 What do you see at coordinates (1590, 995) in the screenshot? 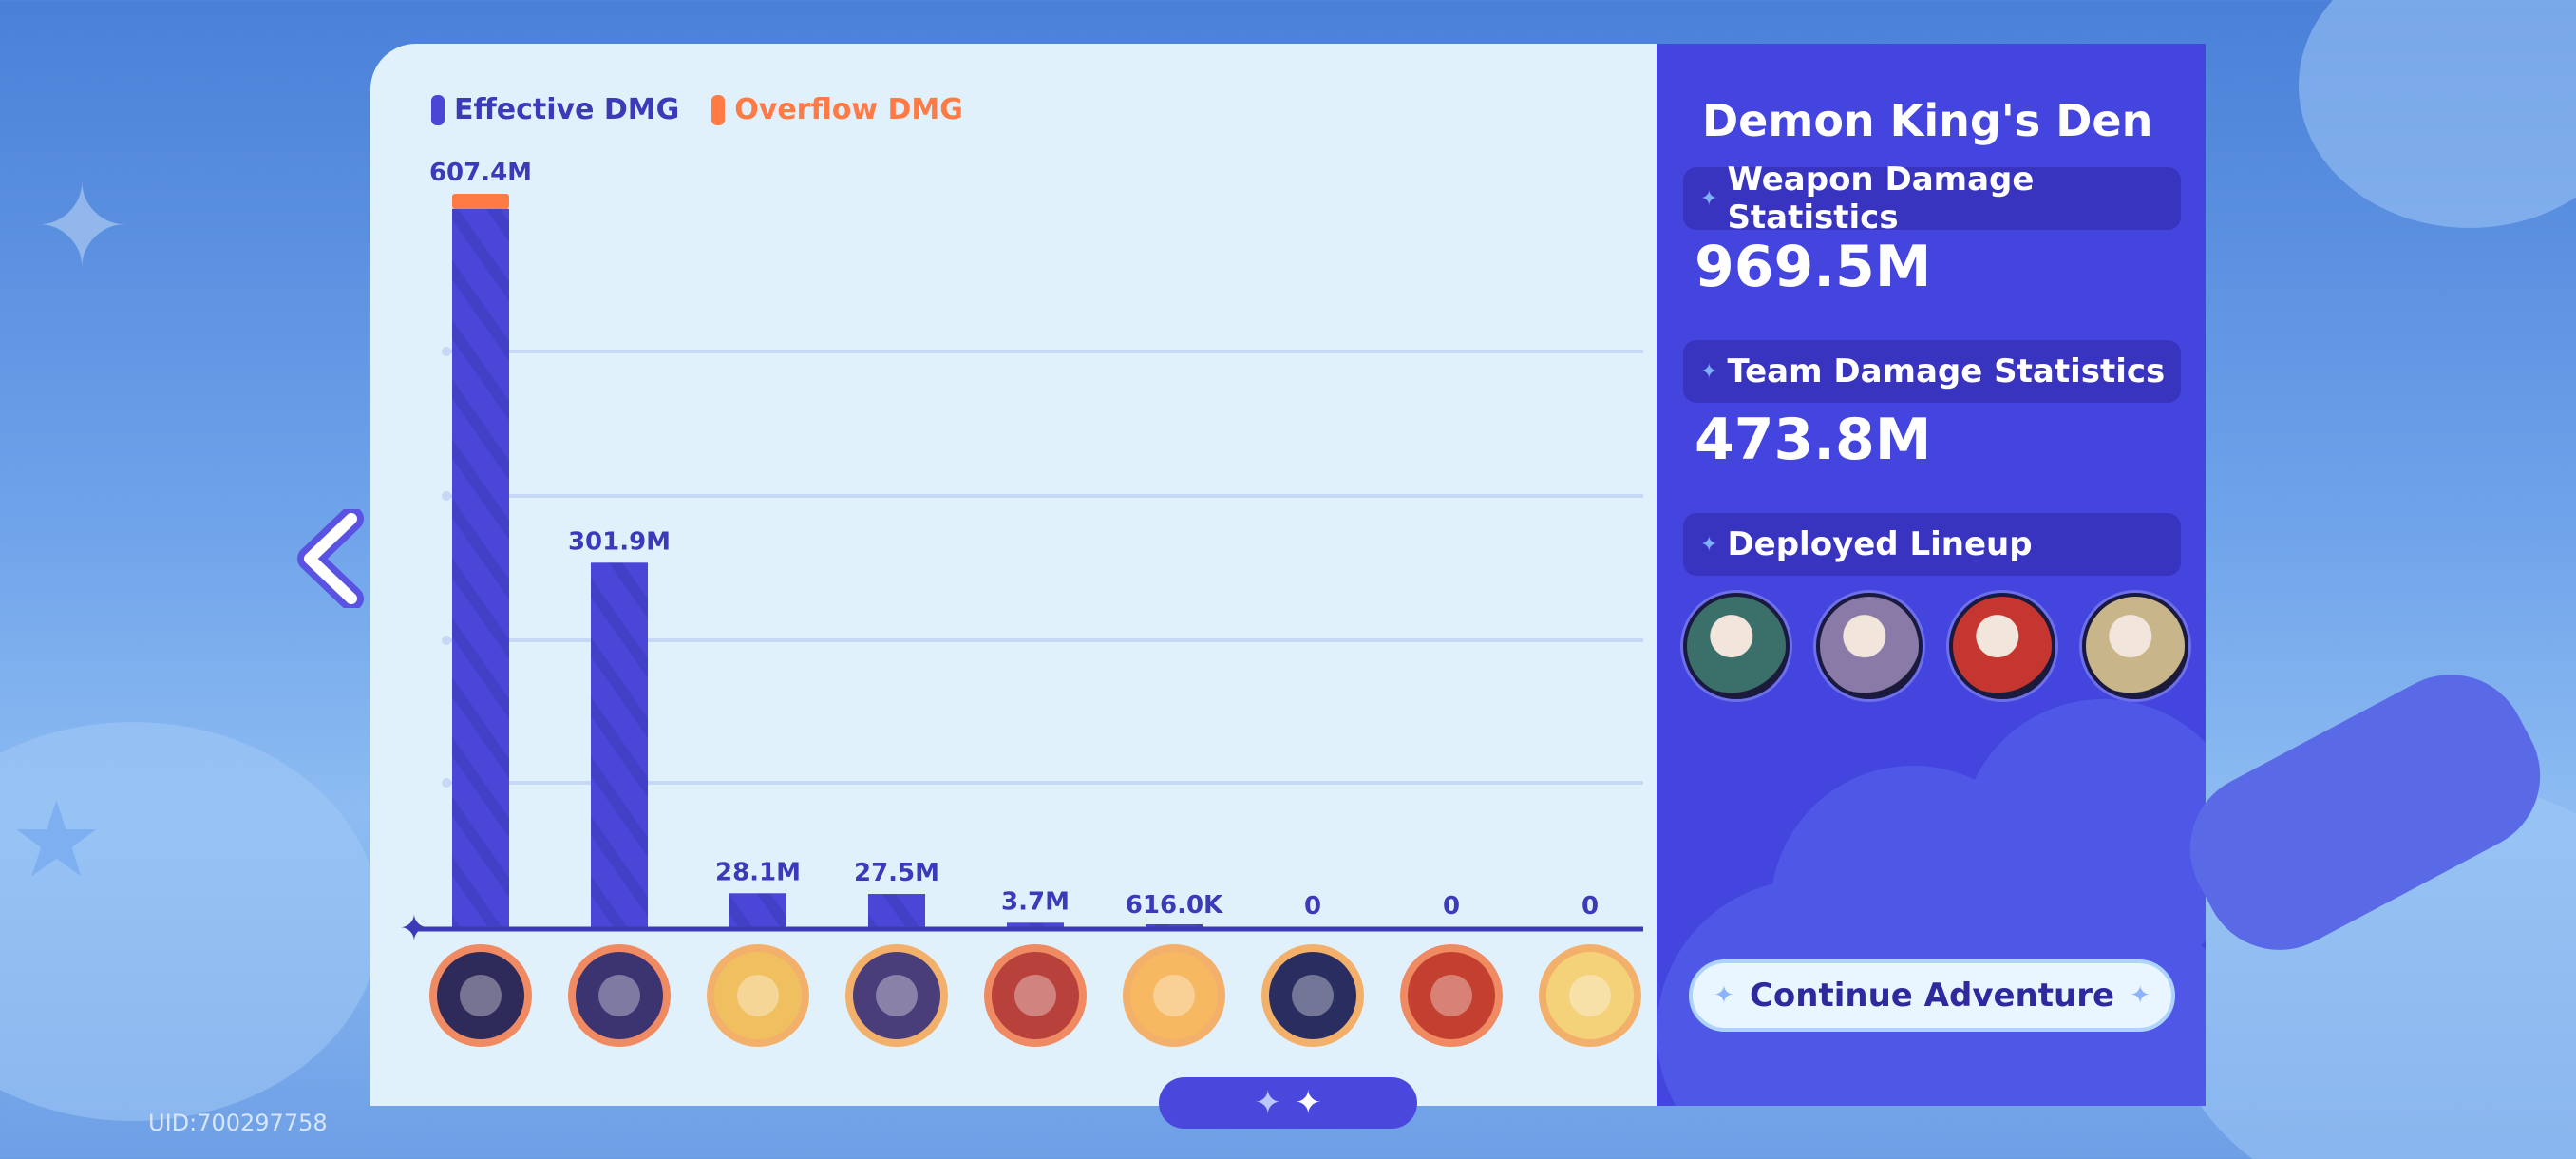
I see `candle-icon` at bounding box center [1590, 995].